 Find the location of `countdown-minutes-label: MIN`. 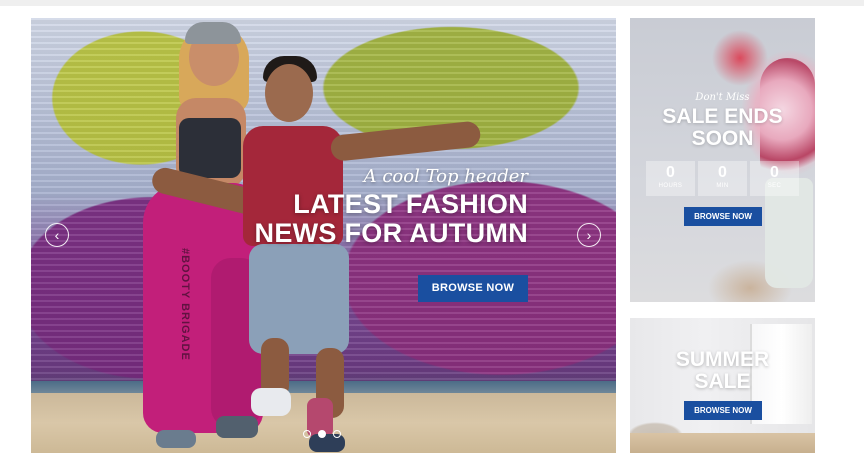

countdown-minutes-label: MIN is located at coordinates (722, 186).